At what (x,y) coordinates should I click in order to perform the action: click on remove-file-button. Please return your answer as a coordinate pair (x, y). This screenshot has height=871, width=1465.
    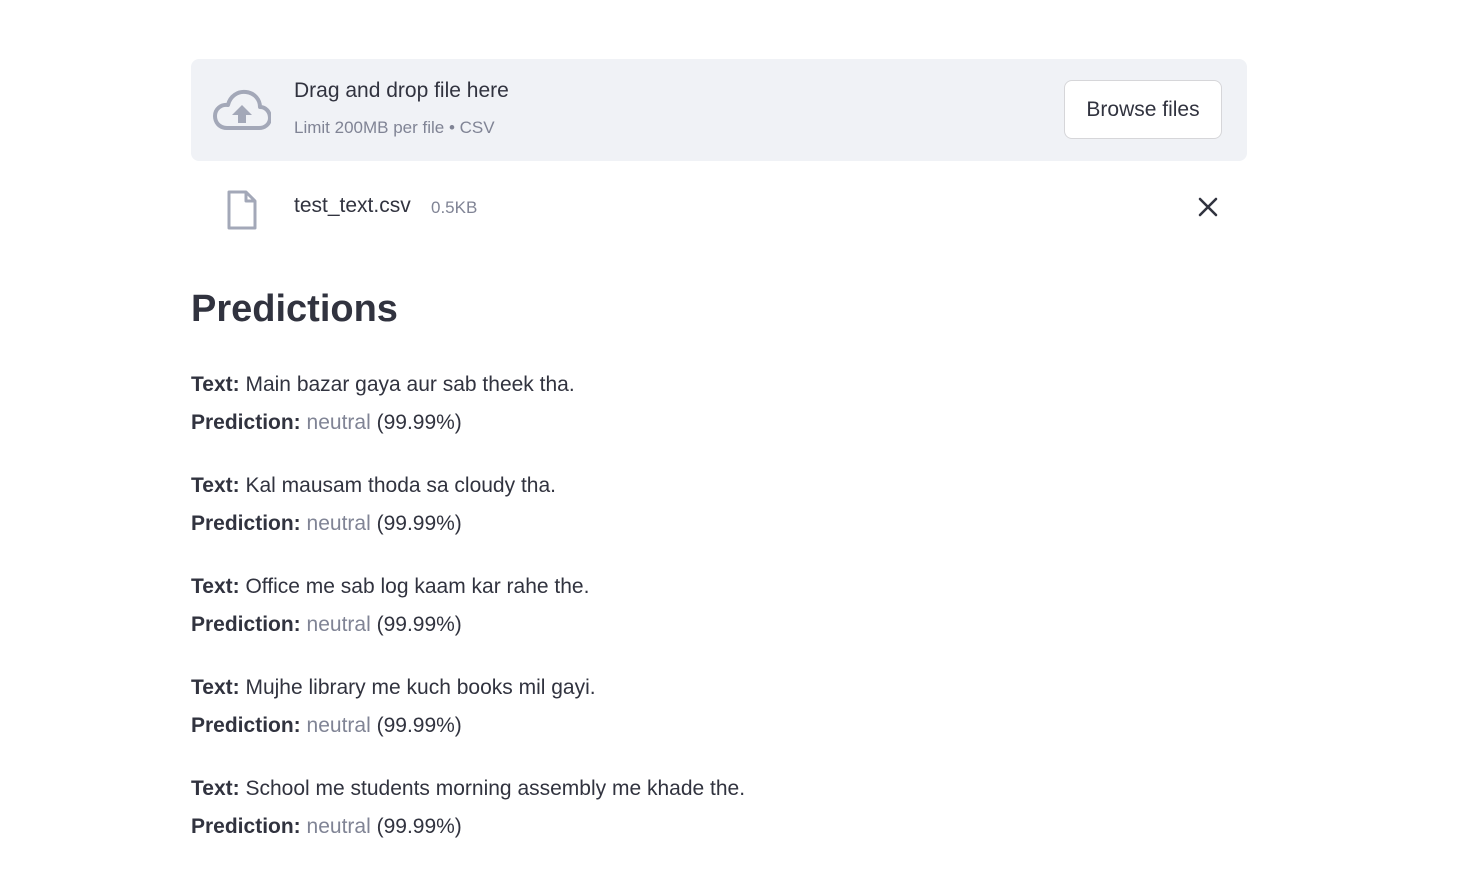
    Looking at the image, I should click on (1208, 209).